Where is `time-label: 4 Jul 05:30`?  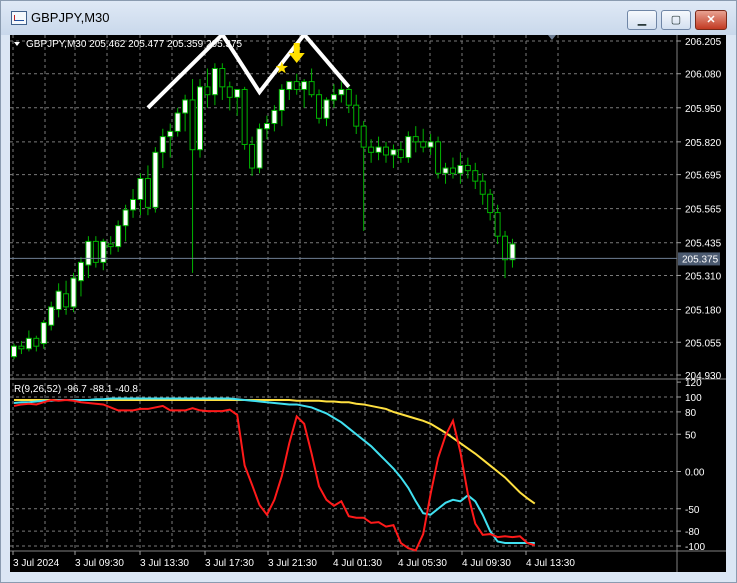
time-label: 4 Jul 05:30 is located at coordinates (422, 563).